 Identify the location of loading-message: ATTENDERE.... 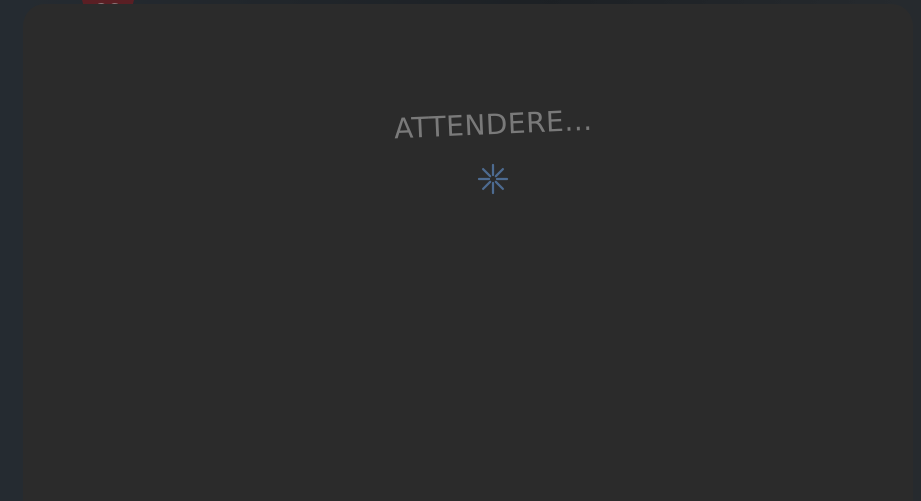
(493, 125).